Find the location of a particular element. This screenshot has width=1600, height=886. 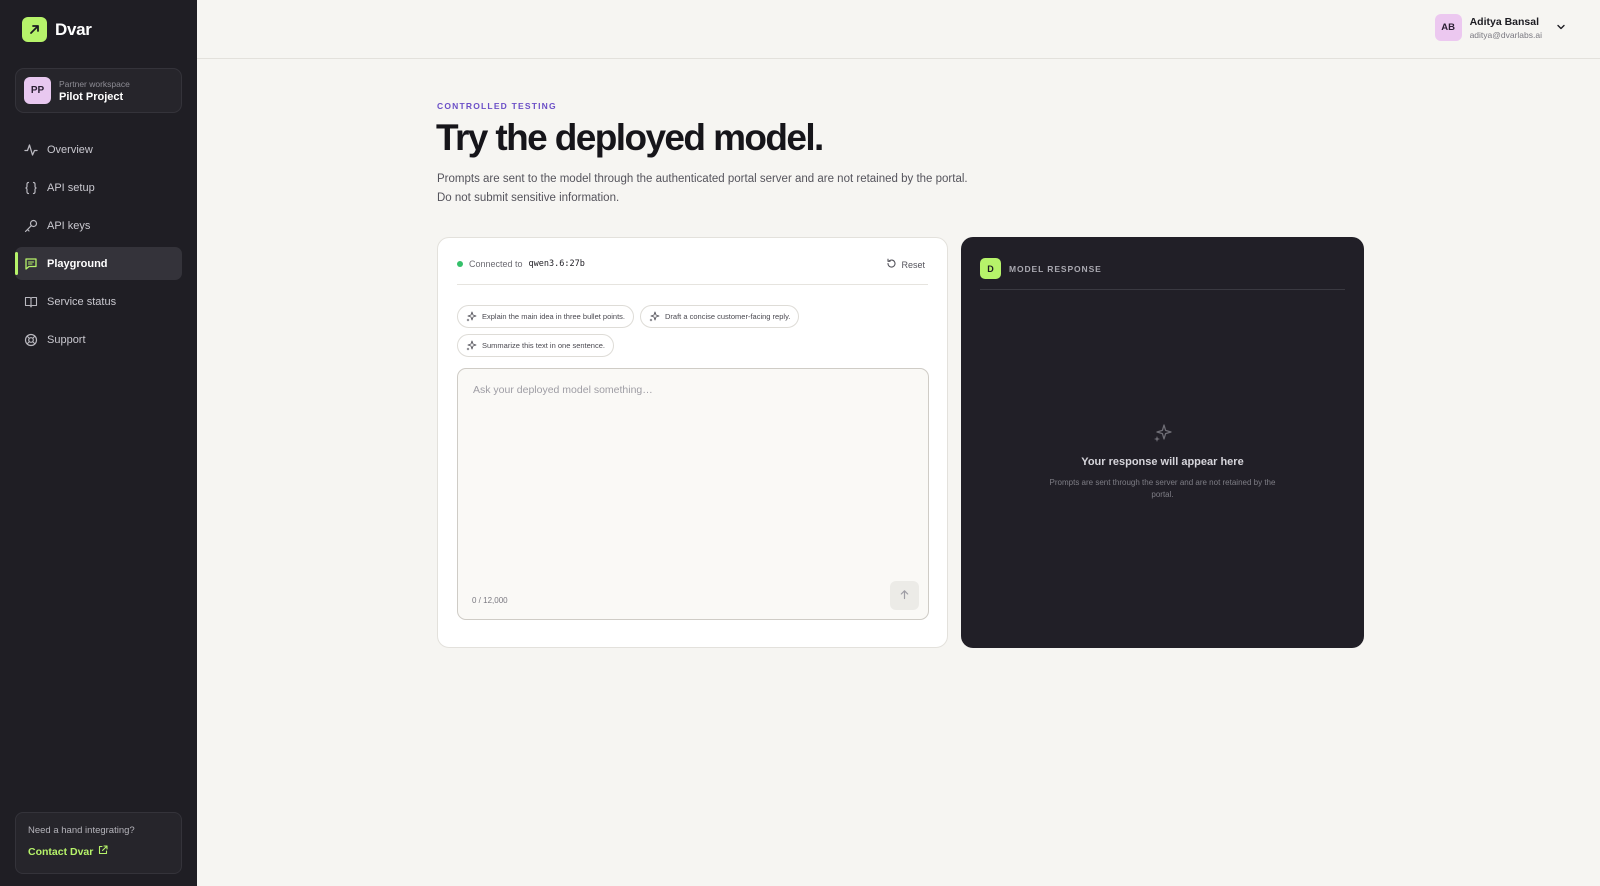

status-dot-icon is located at coordinates (460, 264).